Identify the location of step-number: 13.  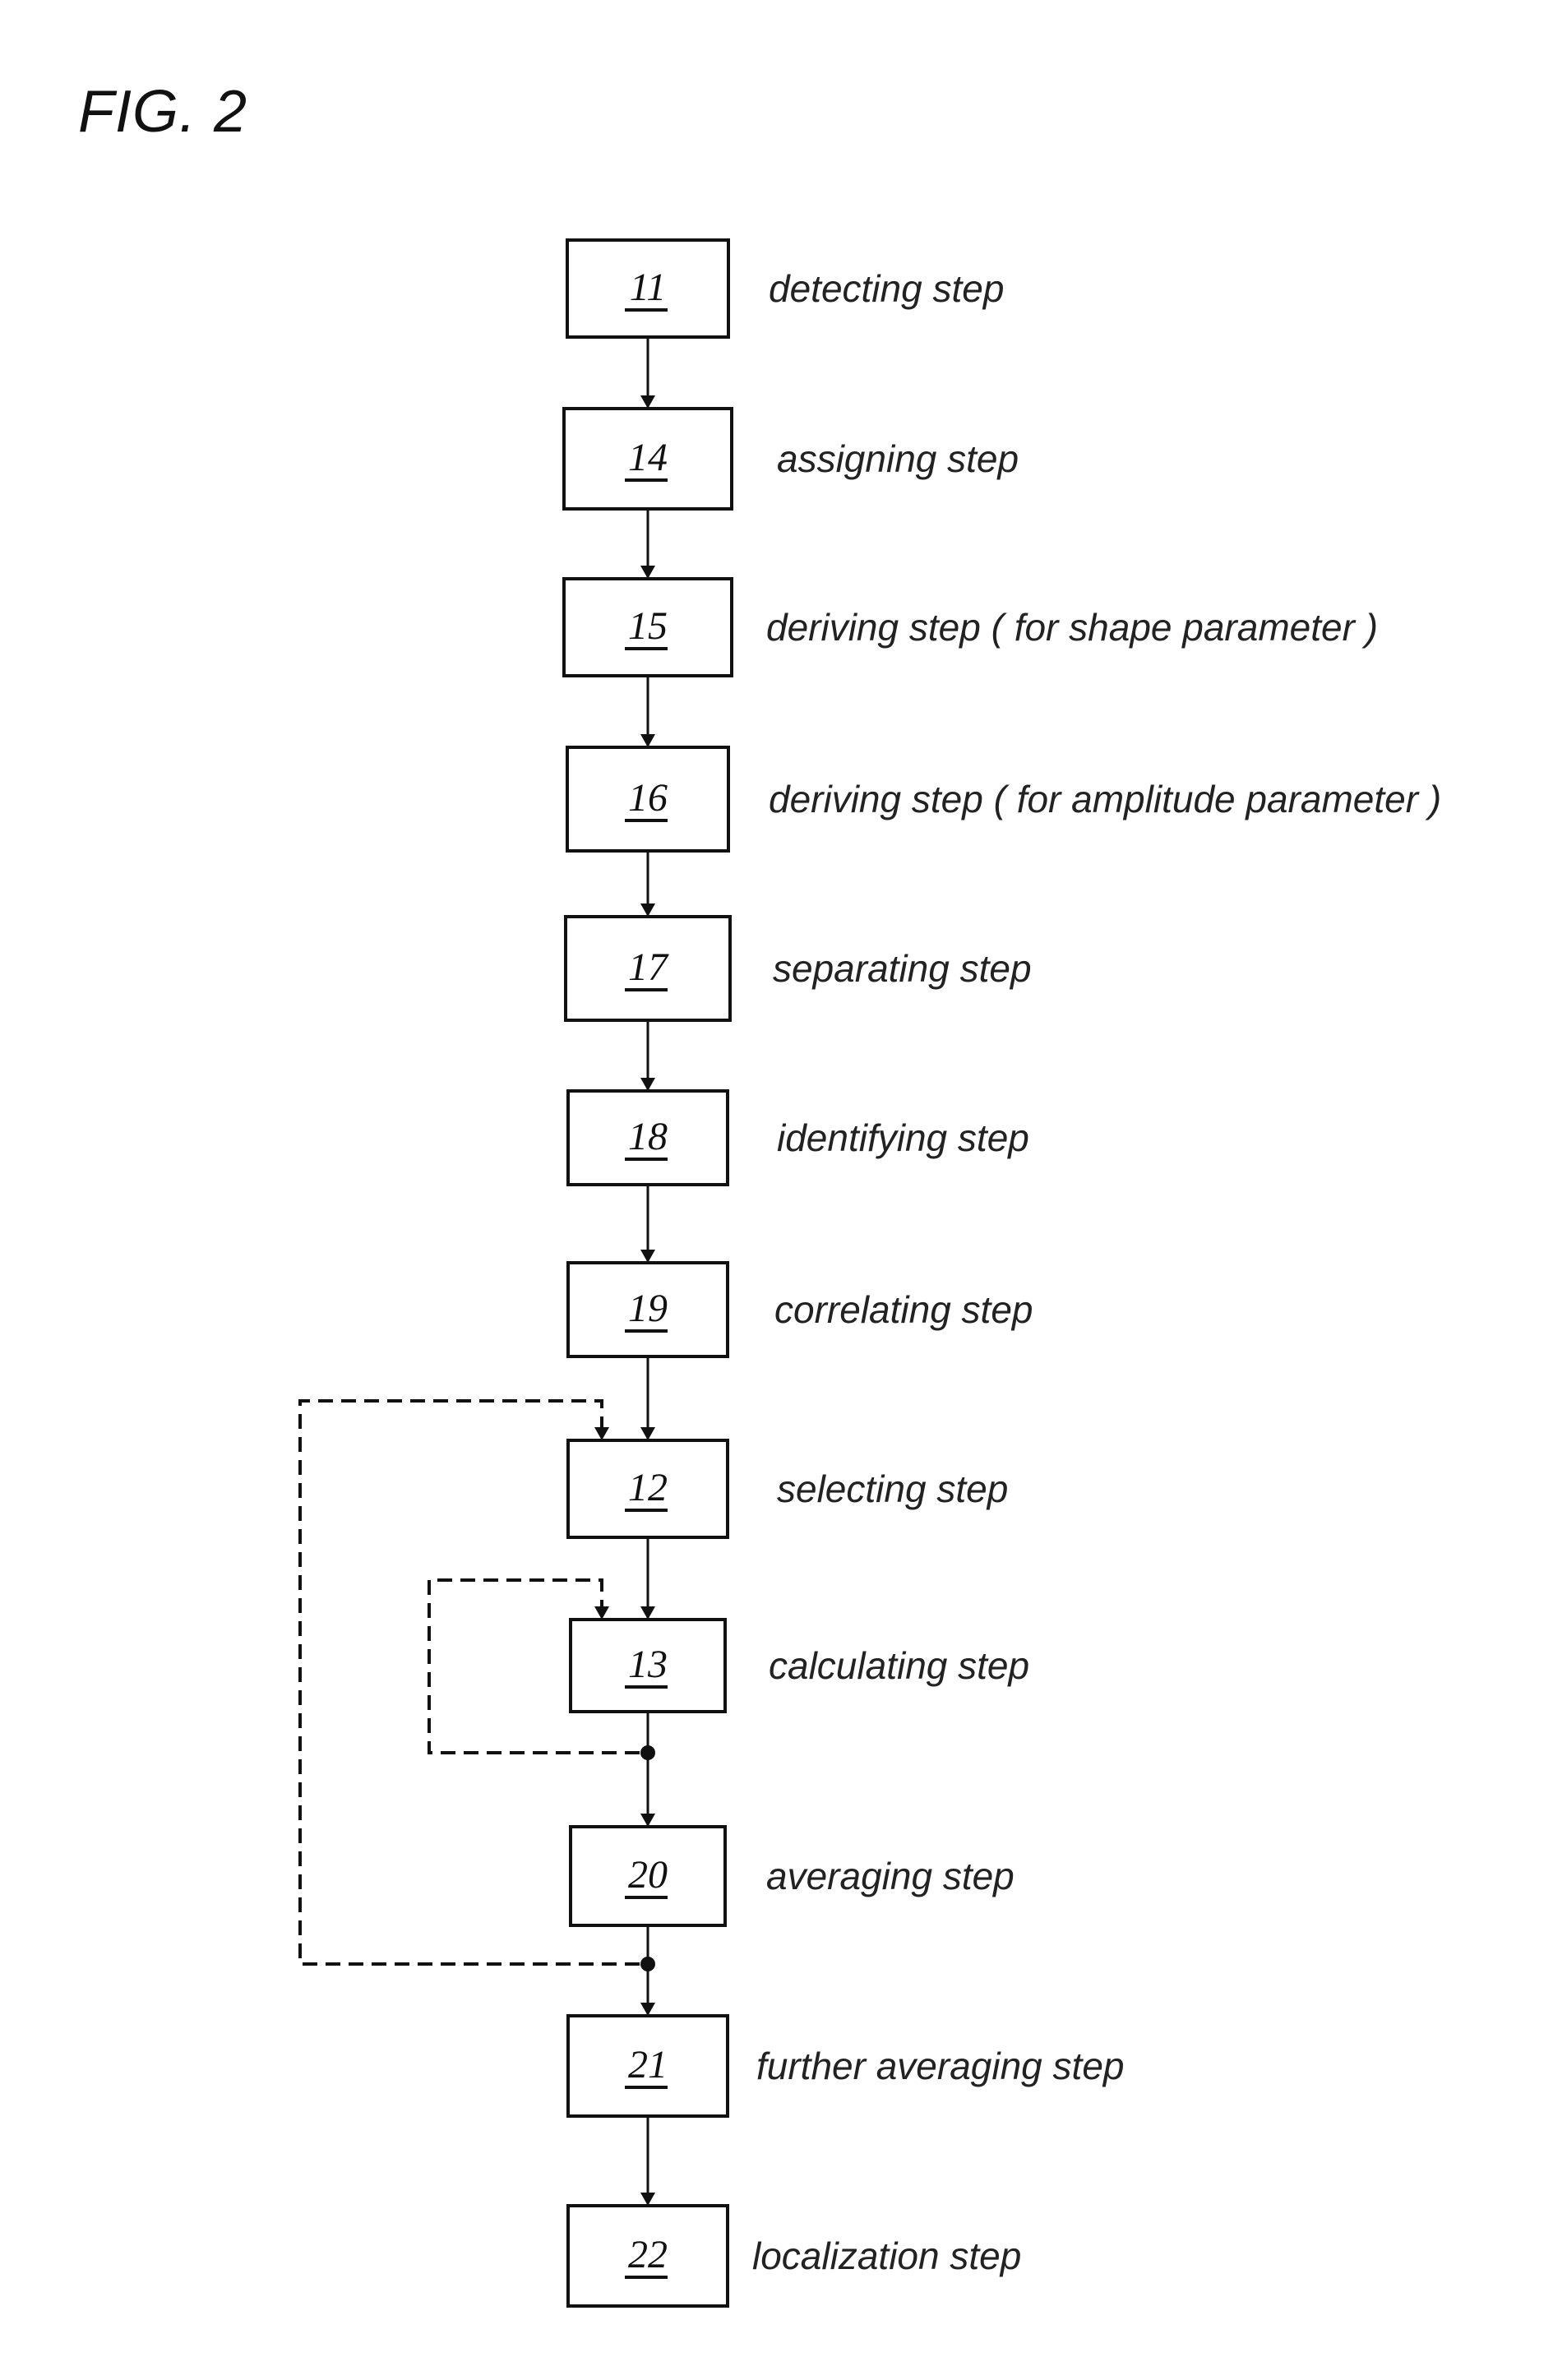
(648, 1664).